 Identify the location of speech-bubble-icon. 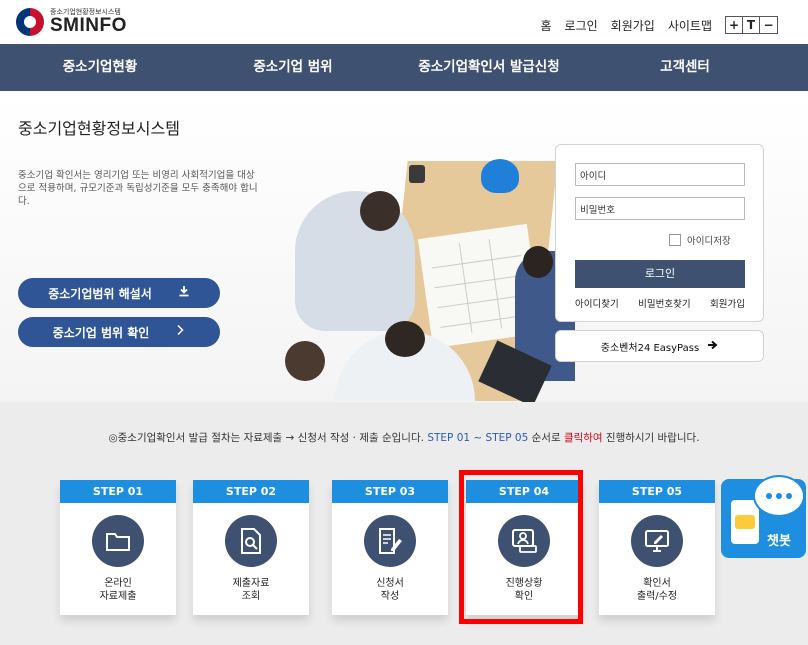
(779, 496).